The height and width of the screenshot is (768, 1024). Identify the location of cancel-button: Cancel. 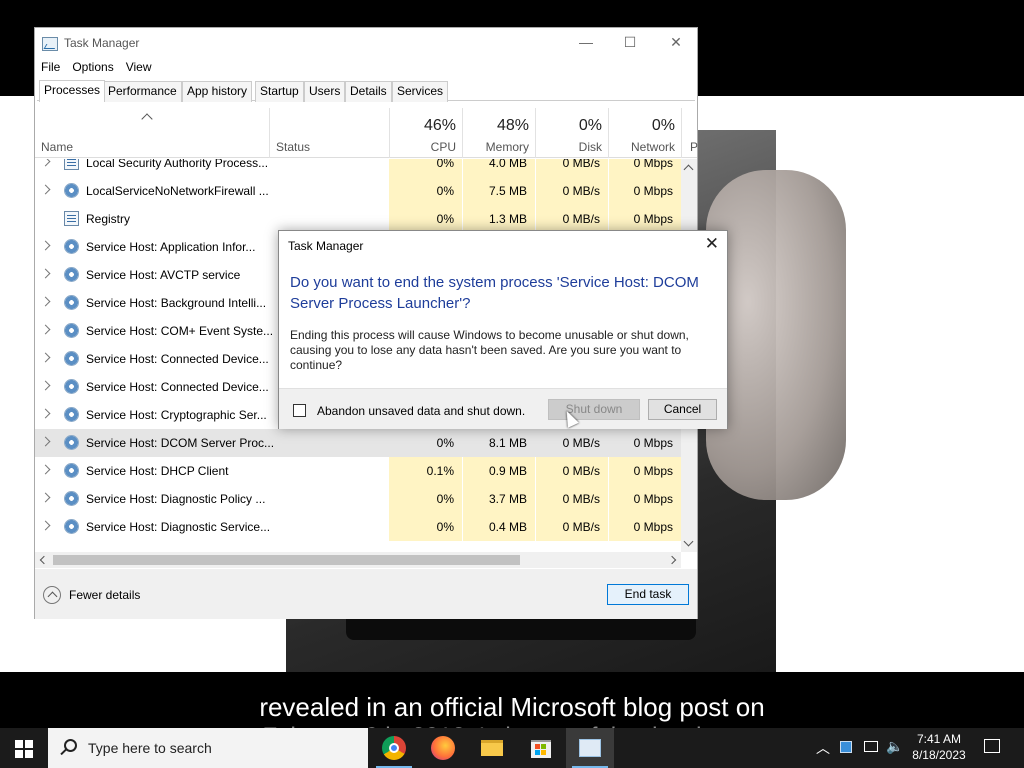
(682, 409).